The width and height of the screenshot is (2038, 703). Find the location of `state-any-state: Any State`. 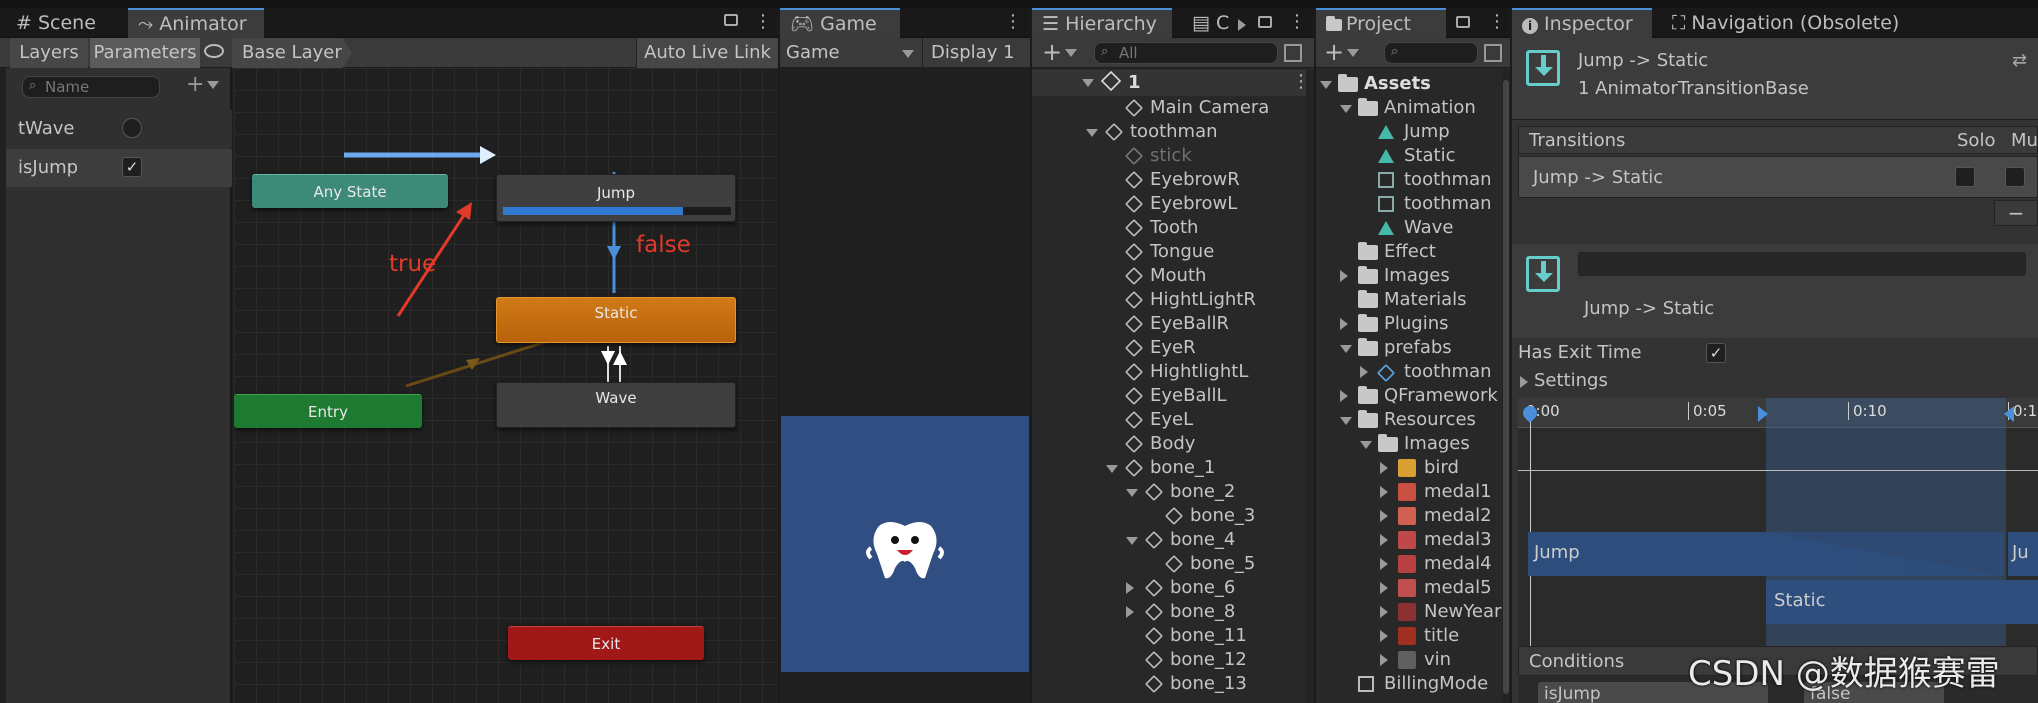

state-any-state: Any State is located at coordinates (350, 191).